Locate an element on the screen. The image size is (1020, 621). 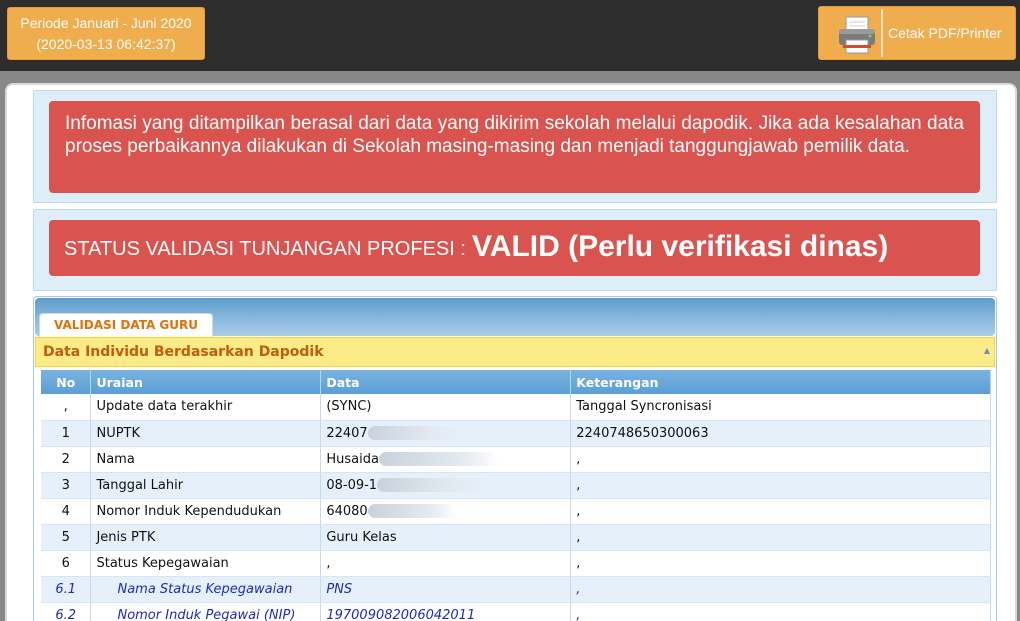
table-row: 3 Tanggal Lahir 08-09-1 , is located at coordinates (516, 485).